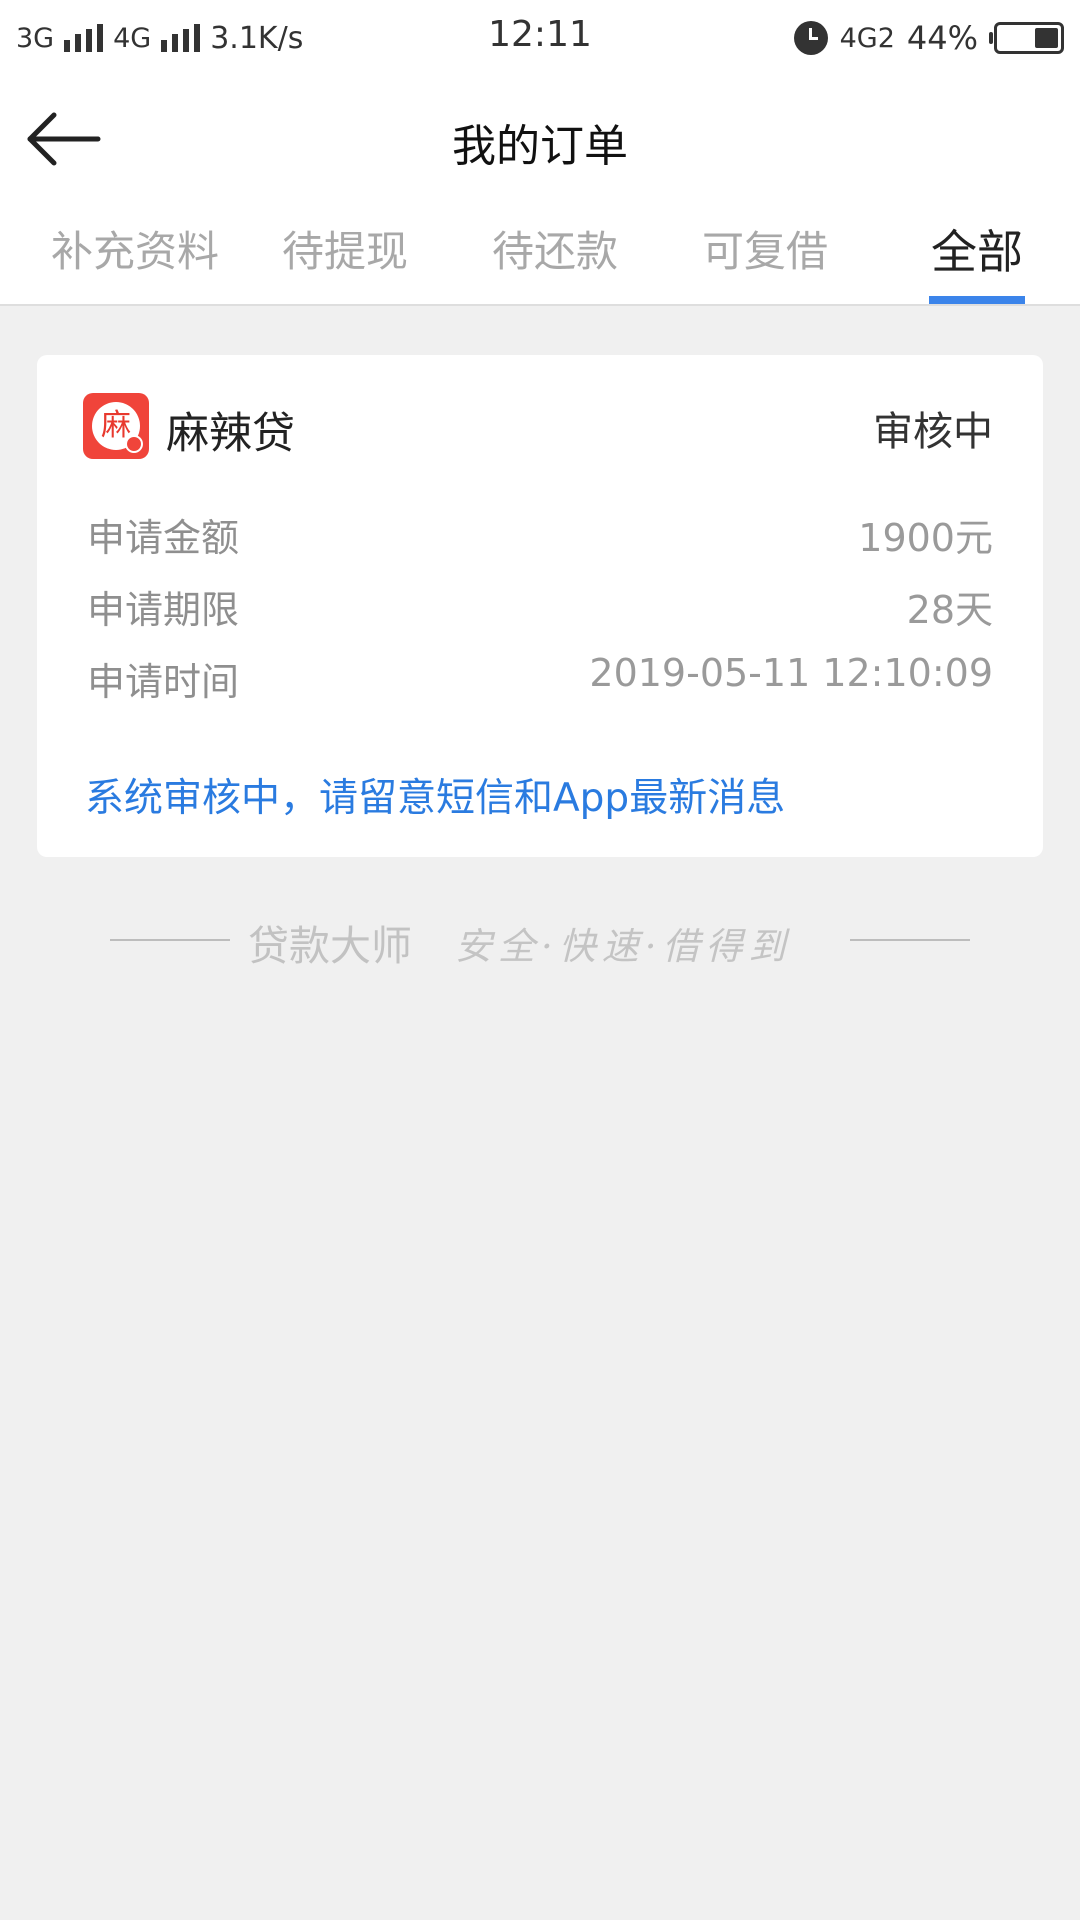 This screenshot has width=1080, height=1920. Describe the element at coordinates (977, 262) in the screenshot. I see `tab-all: 全部` at that location.